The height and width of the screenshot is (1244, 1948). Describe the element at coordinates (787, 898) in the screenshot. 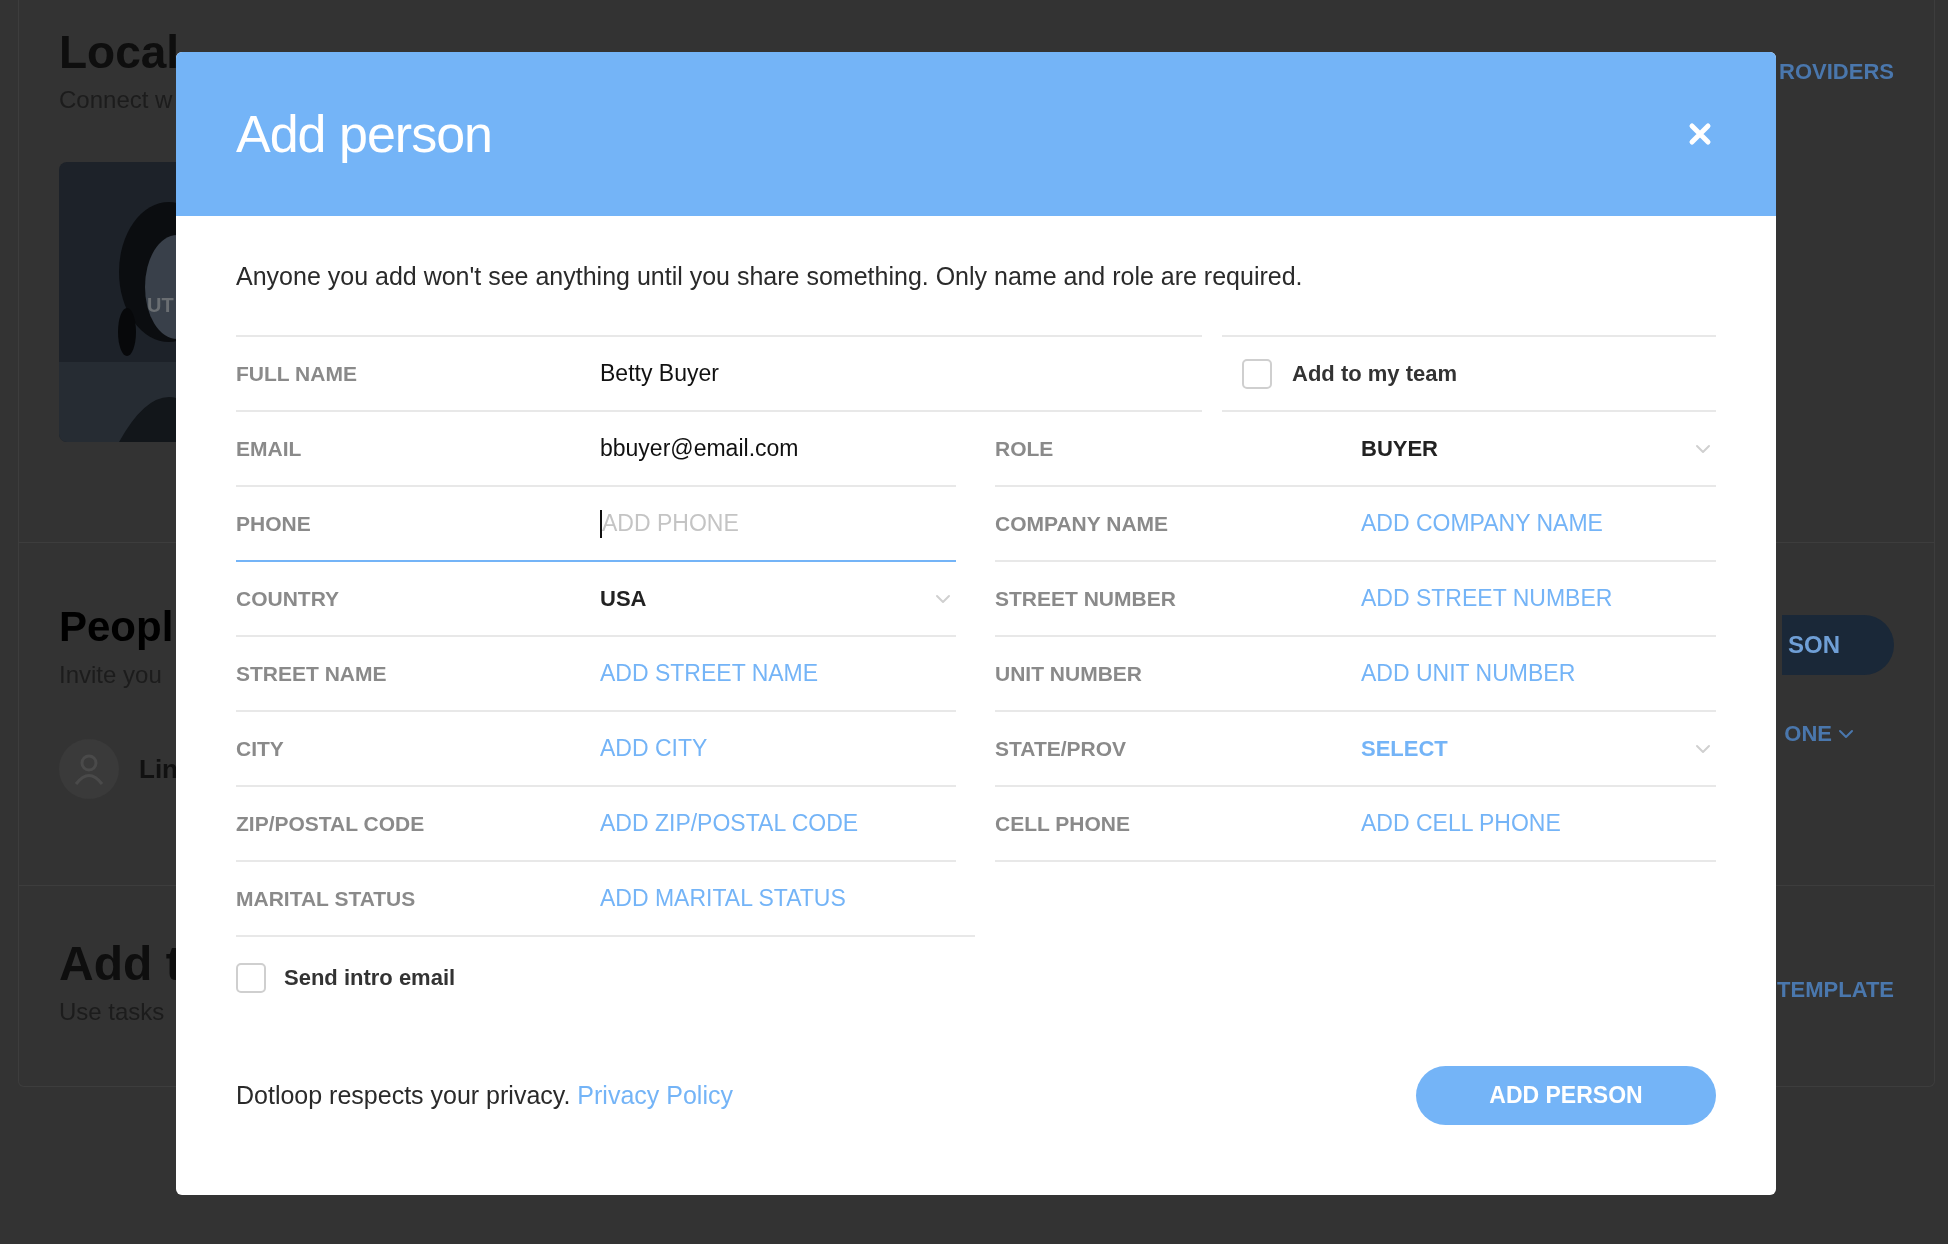

I see `input-field: ADD MARITAL STATUS` at that location.